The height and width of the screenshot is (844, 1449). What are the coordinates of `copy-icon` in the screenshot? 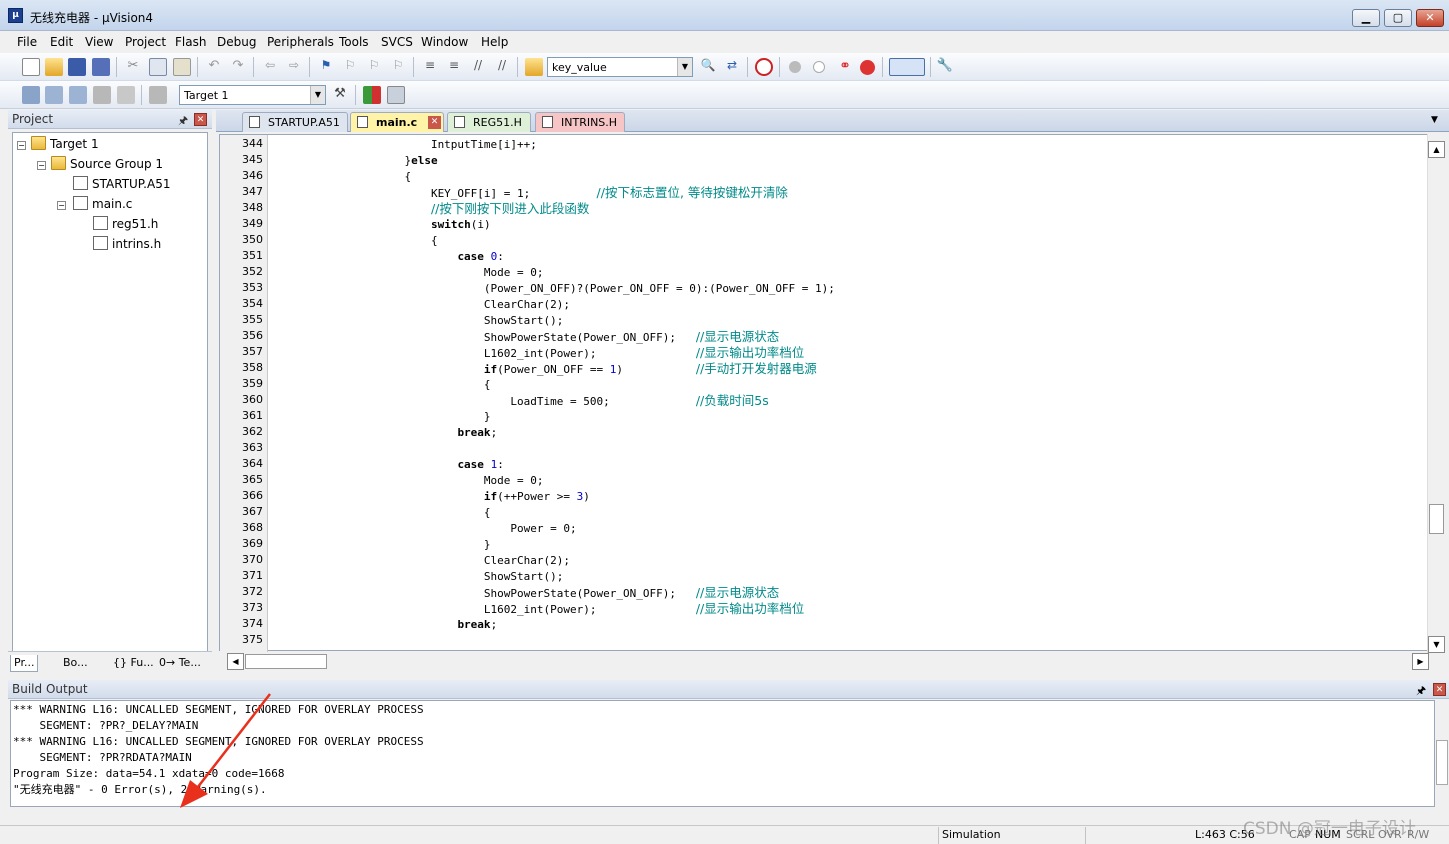 It's located at (158, 67).